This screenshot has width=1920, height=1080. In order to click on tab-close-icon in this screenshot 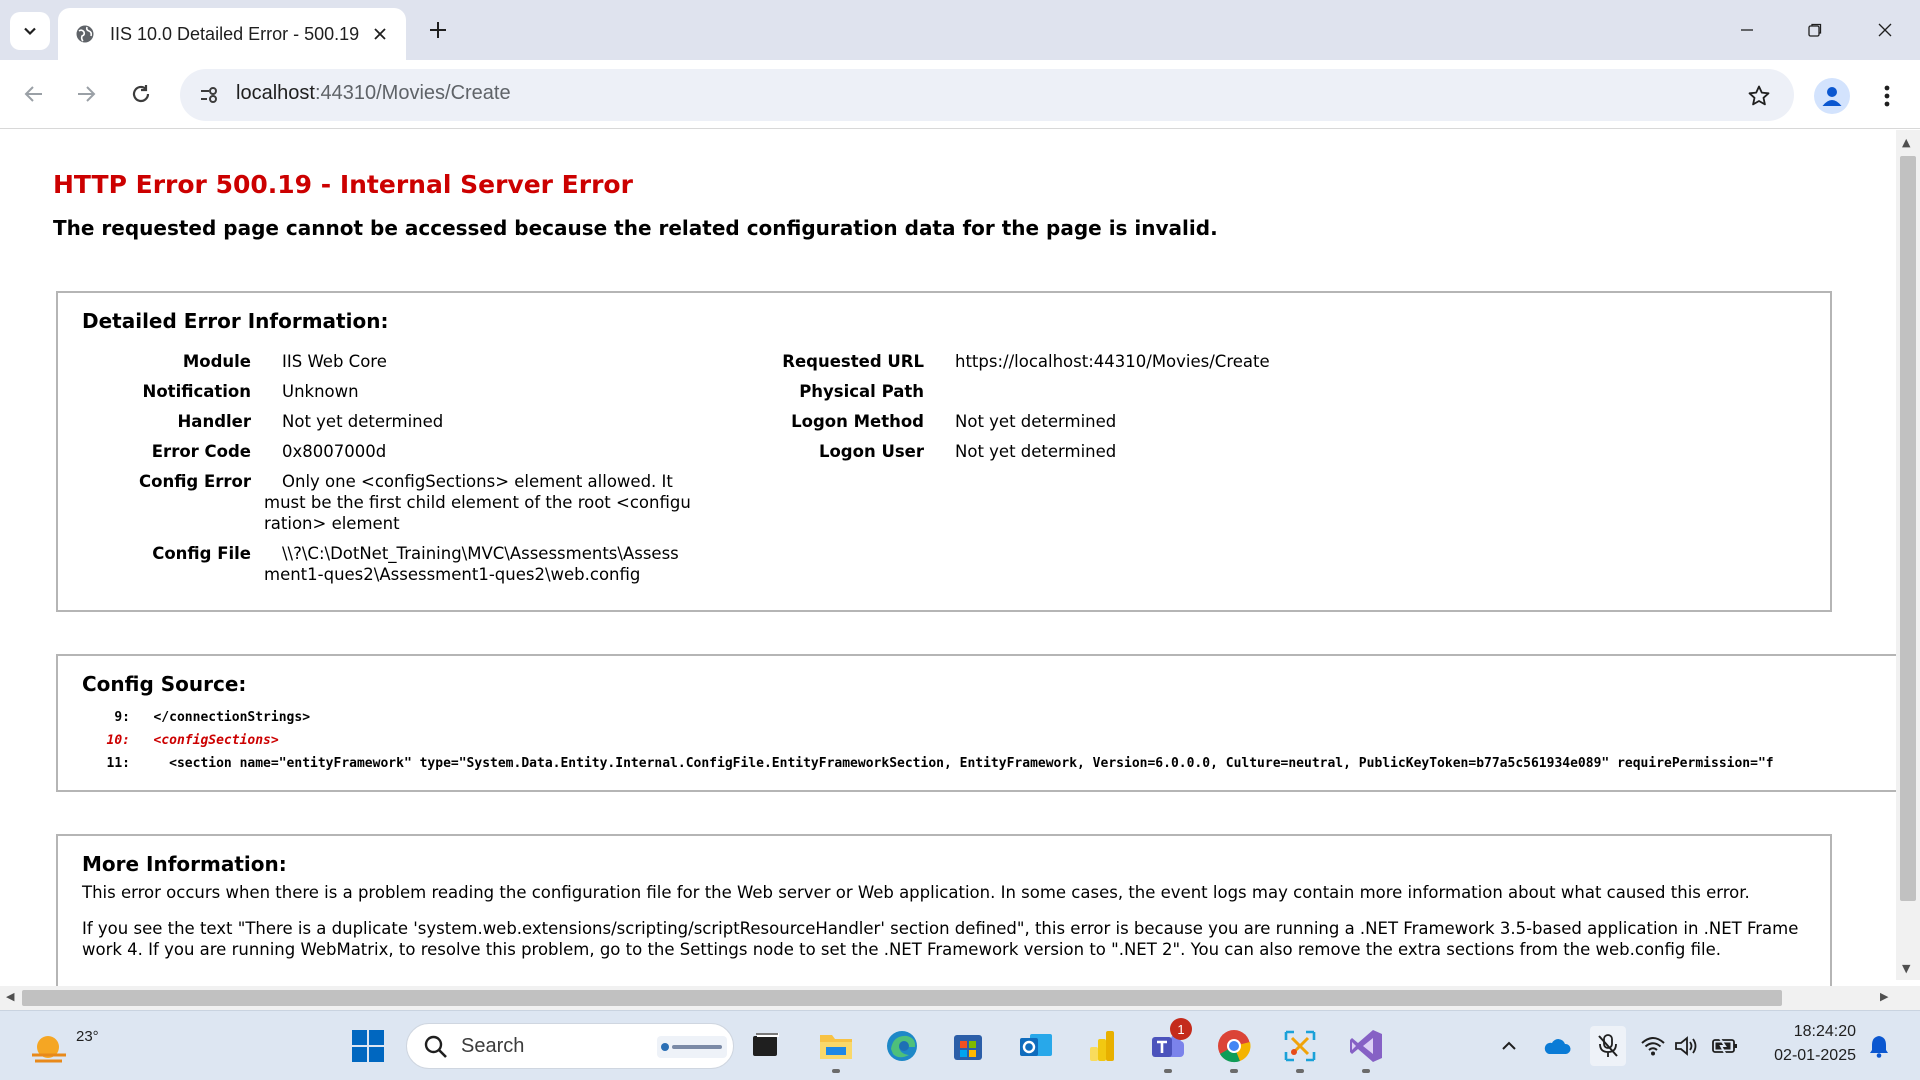, I will do `click(380, 34)`.